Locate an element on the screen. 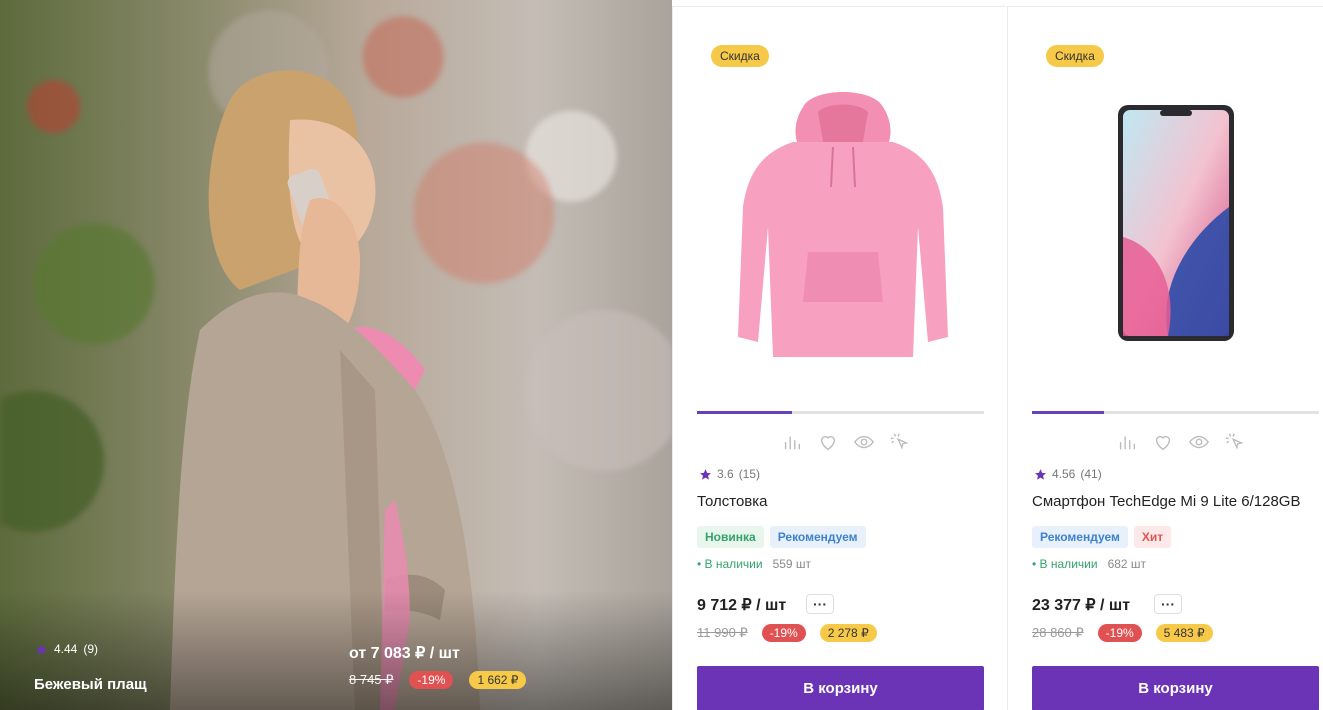 The height and width of the screenshot is (710, 1323). stock-quantity: 559 шт is located at coordinates (792, 564).